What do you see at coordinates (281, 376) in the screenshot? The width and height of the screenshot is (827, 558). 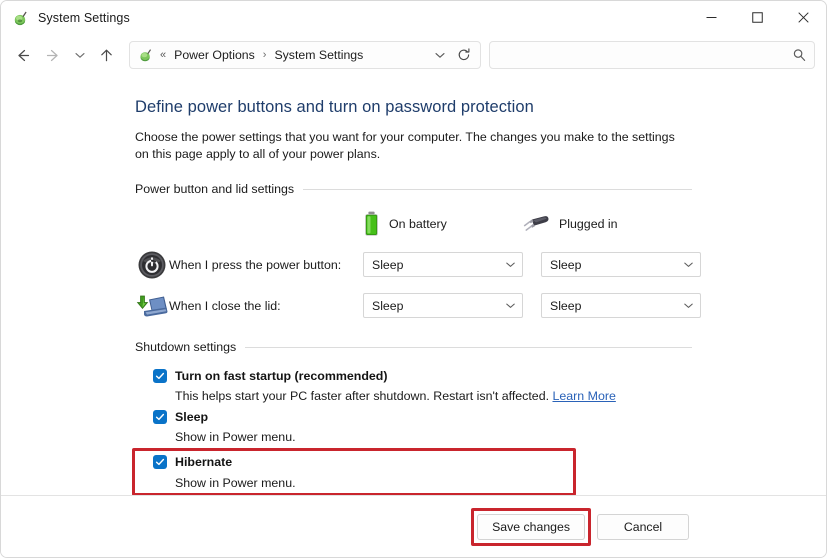 I see `checkbox-label-fast-startup: Turn on fast startup (recommended)` at bounding box center [281, 376].